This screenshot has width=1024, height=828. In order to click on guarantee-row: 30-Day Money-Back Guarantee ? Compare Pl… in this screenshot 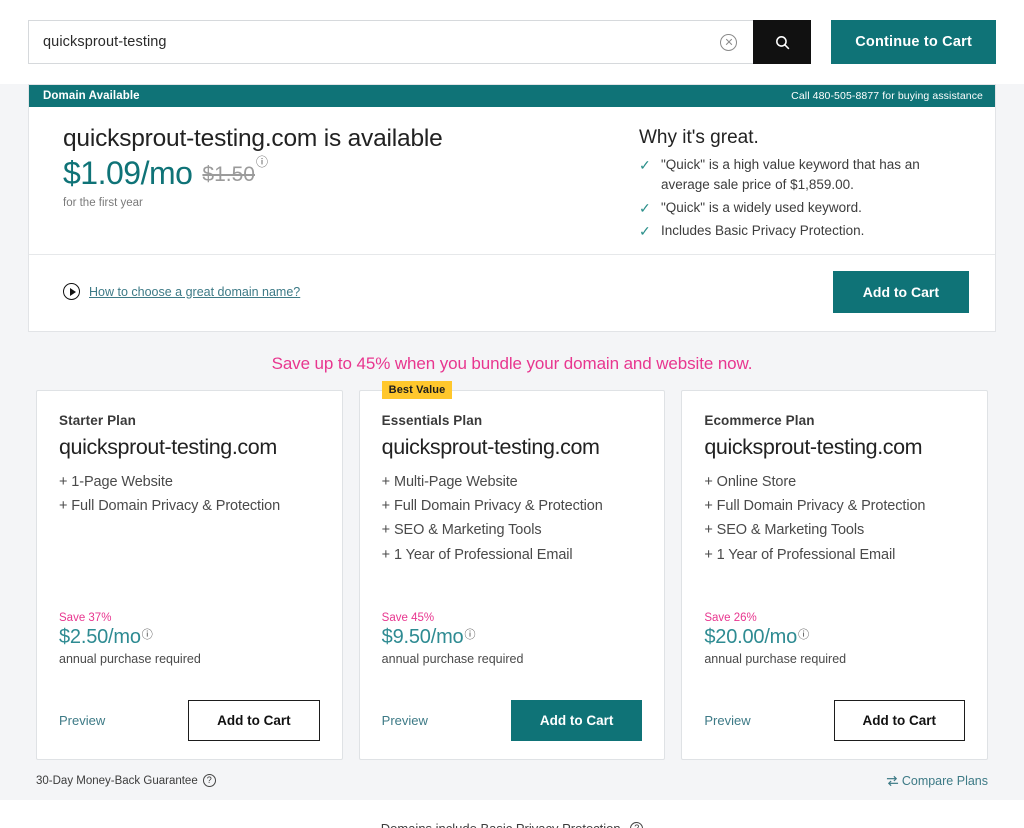, I will do `click(512, 780)`.